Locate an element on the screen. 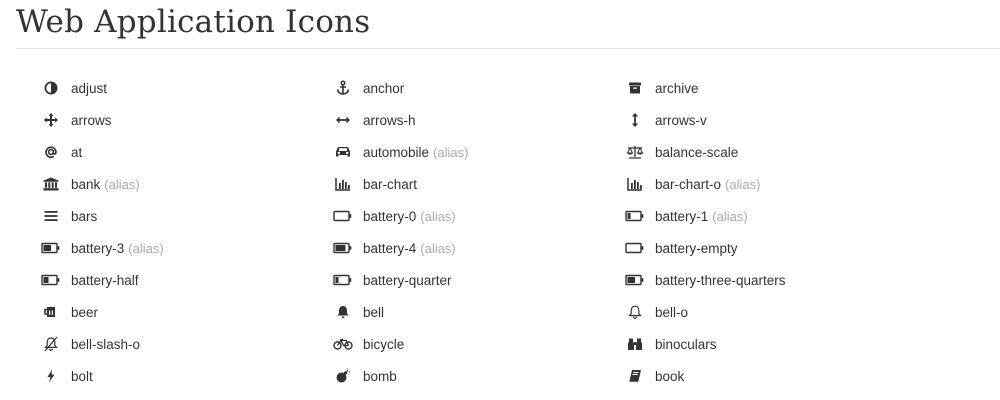  icon-name-label: book is located at coordinates (670, 376).